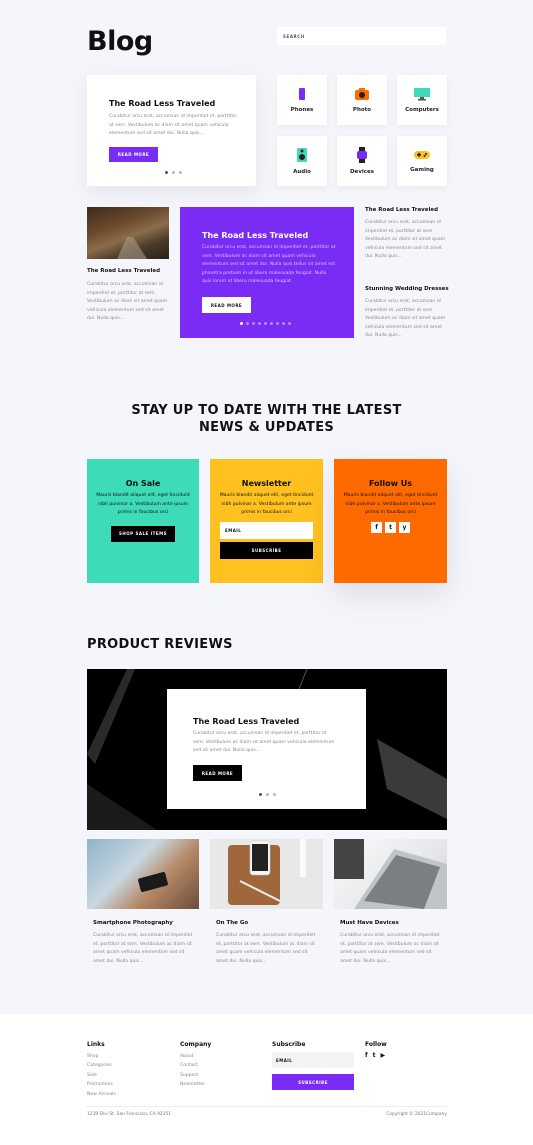  What do you see at coordinates (313, 1060) in the screenshot?
I see `footer-email-field: EMAIL` at bounding box center [313, 1060].